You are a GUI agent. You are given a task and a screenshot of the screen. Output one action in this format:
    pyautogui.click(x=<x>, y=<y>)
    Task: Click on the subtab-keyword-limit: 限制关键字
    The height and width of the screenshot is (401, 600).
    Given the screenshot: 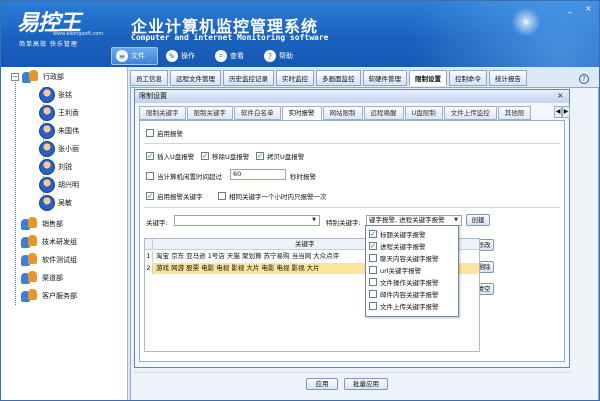 What is the action you would take?
    pyautogui.click(x=162, y=113)
    